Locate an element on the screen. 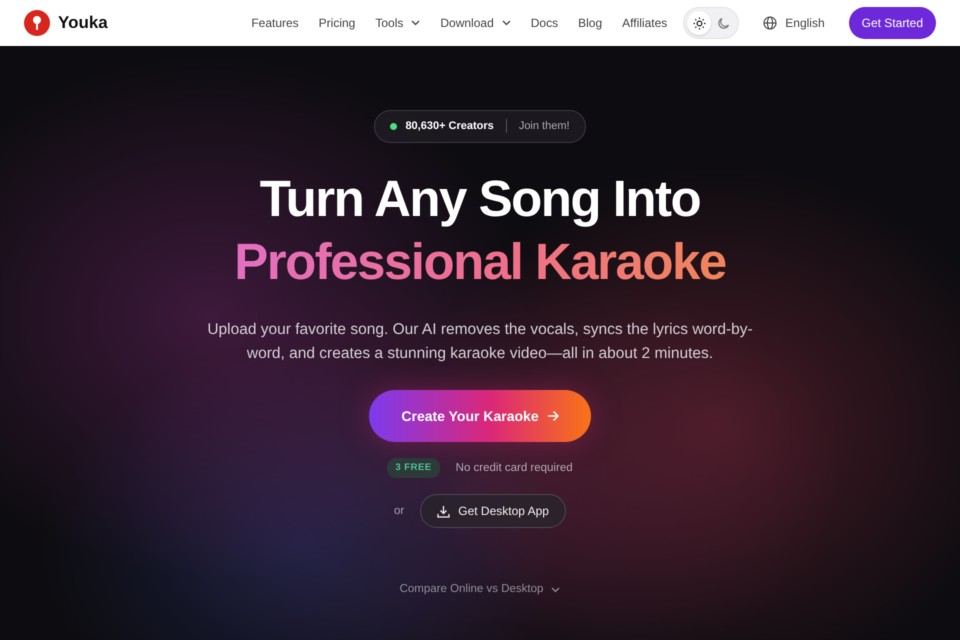 This screenshot has width=960, height=640. hero-title: Turn Any Song Into is located at coordinates (480, 198).